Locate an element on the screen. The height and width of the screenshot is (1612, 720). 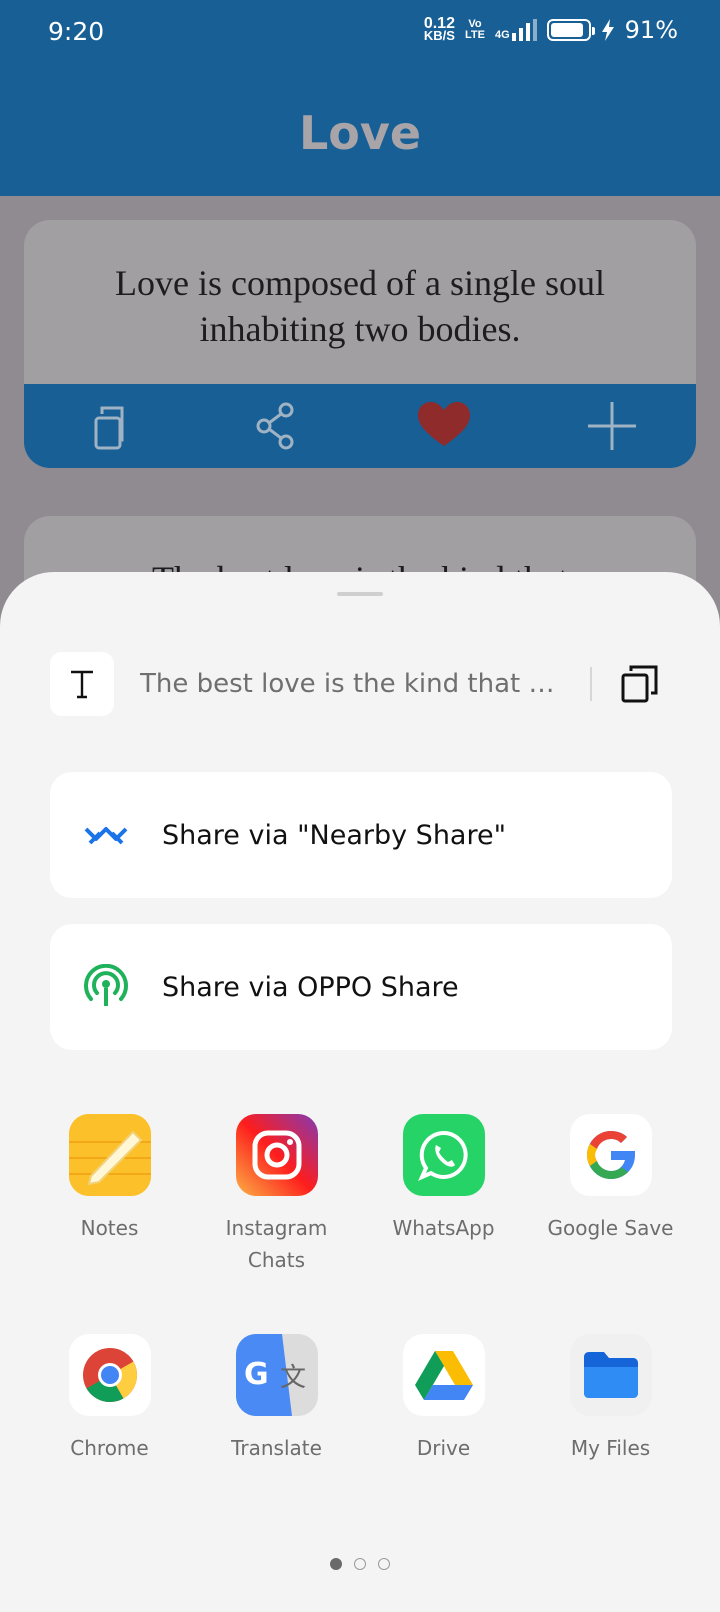
copy-text-button is located at coordinates (640, 684).